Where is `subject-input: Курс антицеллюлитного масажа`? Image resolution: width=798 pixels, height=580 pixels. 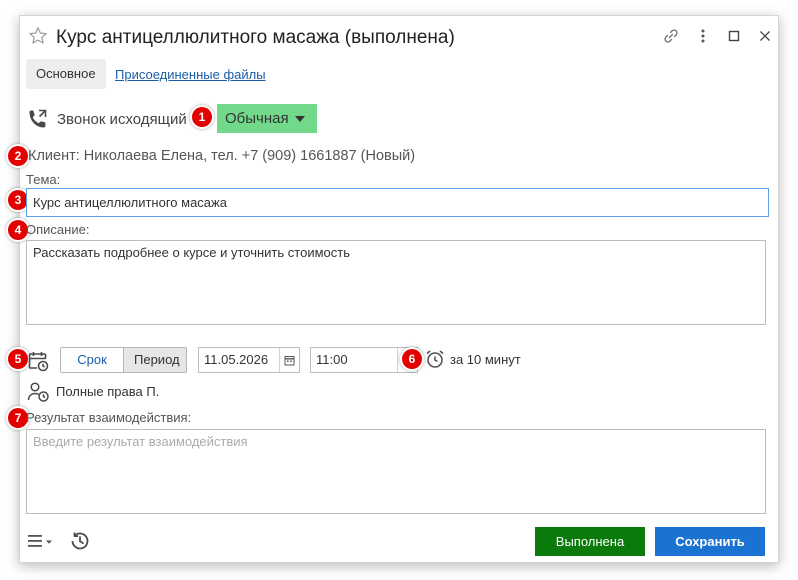 subject-input: Курс антицеллюлитного масажа is located at coordinates (397, 202).